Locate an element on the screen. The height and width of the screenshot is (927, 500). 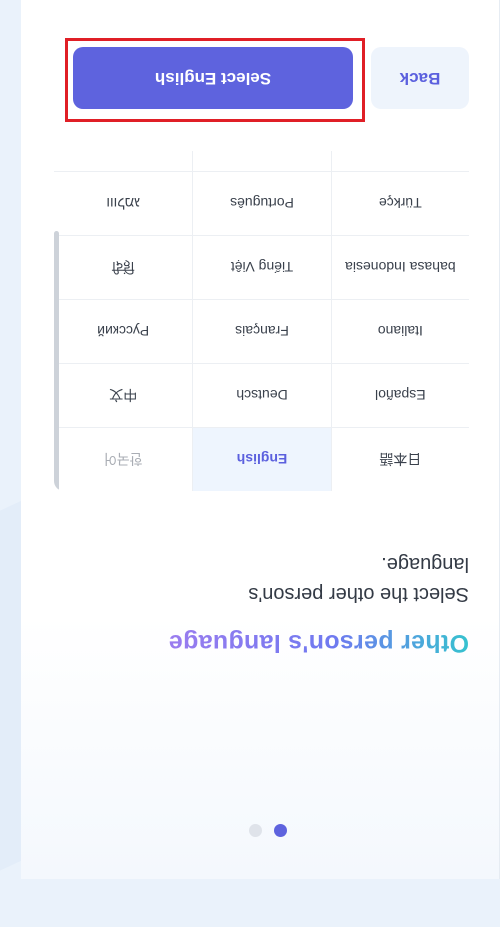
language-option: Tiếng Việt is located at coordinates (261, 267).